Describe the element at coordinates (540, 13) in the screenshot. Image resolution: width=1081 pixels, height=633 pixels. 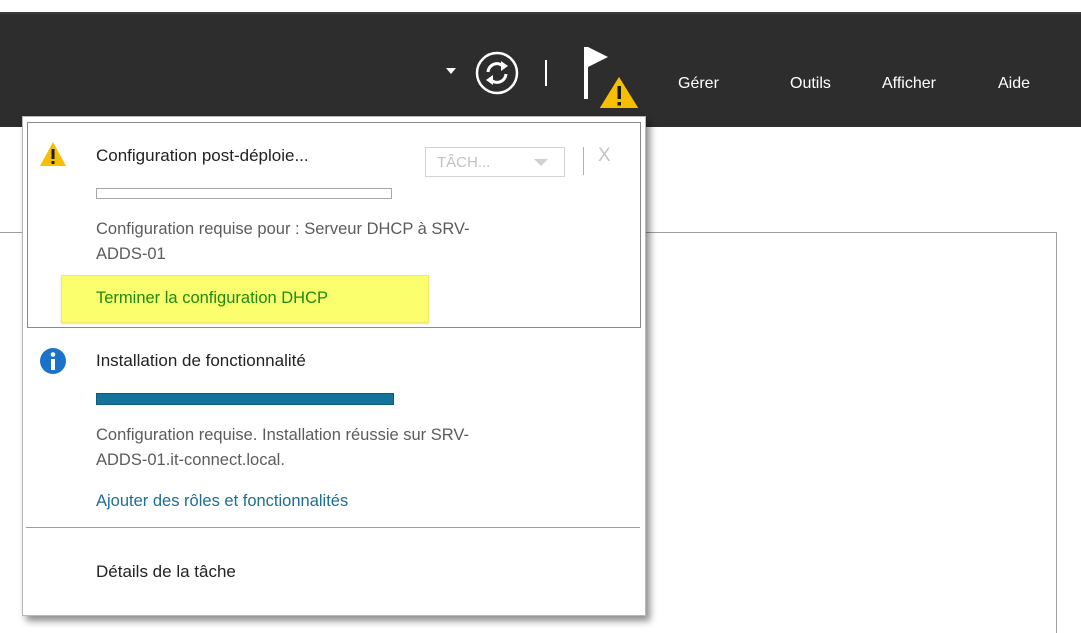
I see `toolbar-edge` at that location.